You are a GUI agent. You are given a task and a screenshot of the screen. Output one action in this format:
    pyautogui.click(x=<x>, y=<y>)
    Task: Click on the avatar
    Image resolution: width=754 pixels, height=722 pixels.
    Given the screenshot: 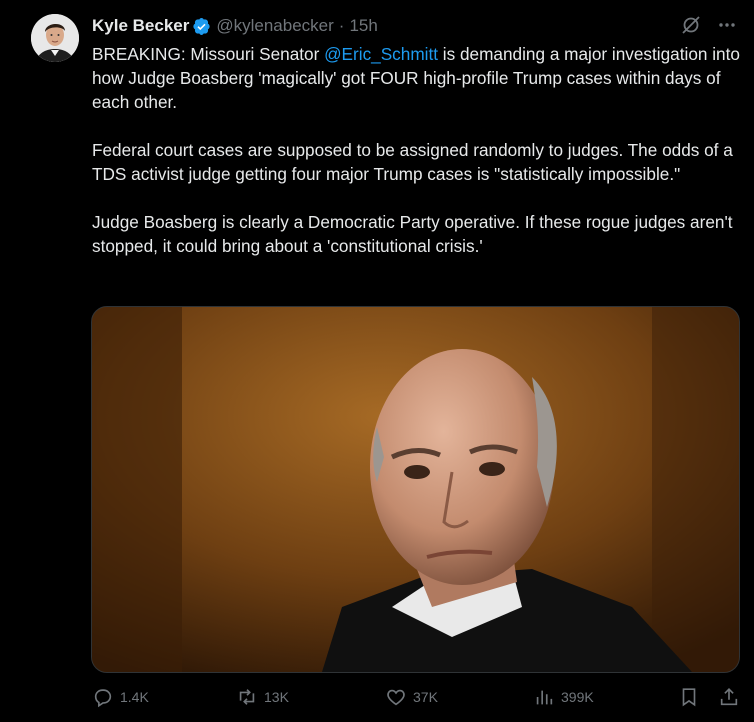 What is the action you would take?
    pyautogui.click(x=55, y=38)
    